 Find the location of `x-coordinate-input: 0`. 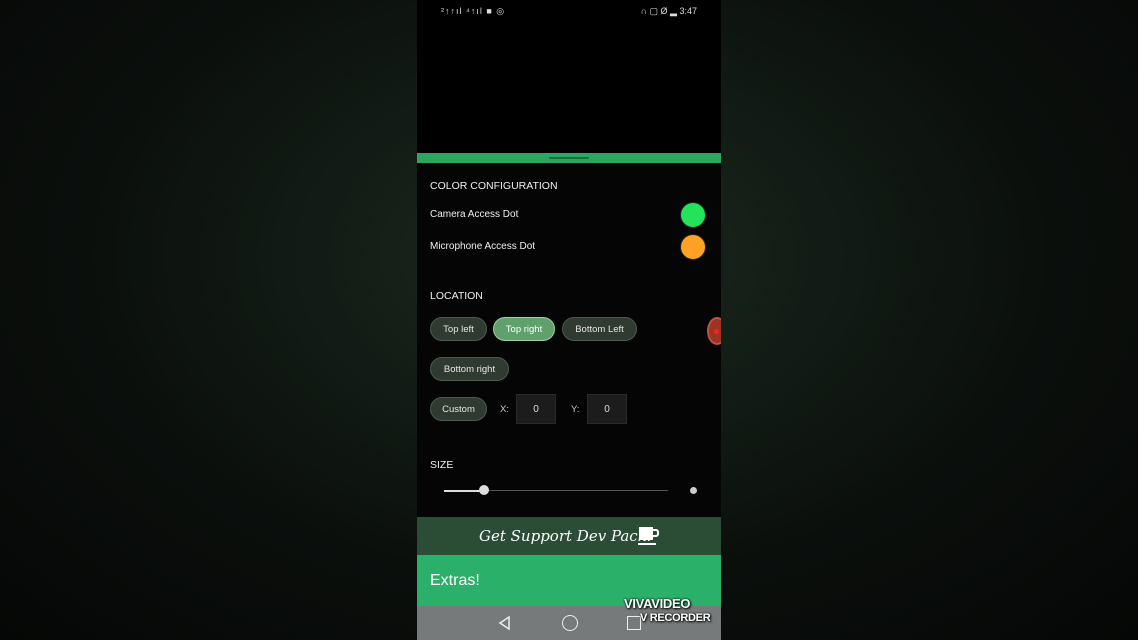

x-coordinate-input: 0 is located at coordinates (536, 409).